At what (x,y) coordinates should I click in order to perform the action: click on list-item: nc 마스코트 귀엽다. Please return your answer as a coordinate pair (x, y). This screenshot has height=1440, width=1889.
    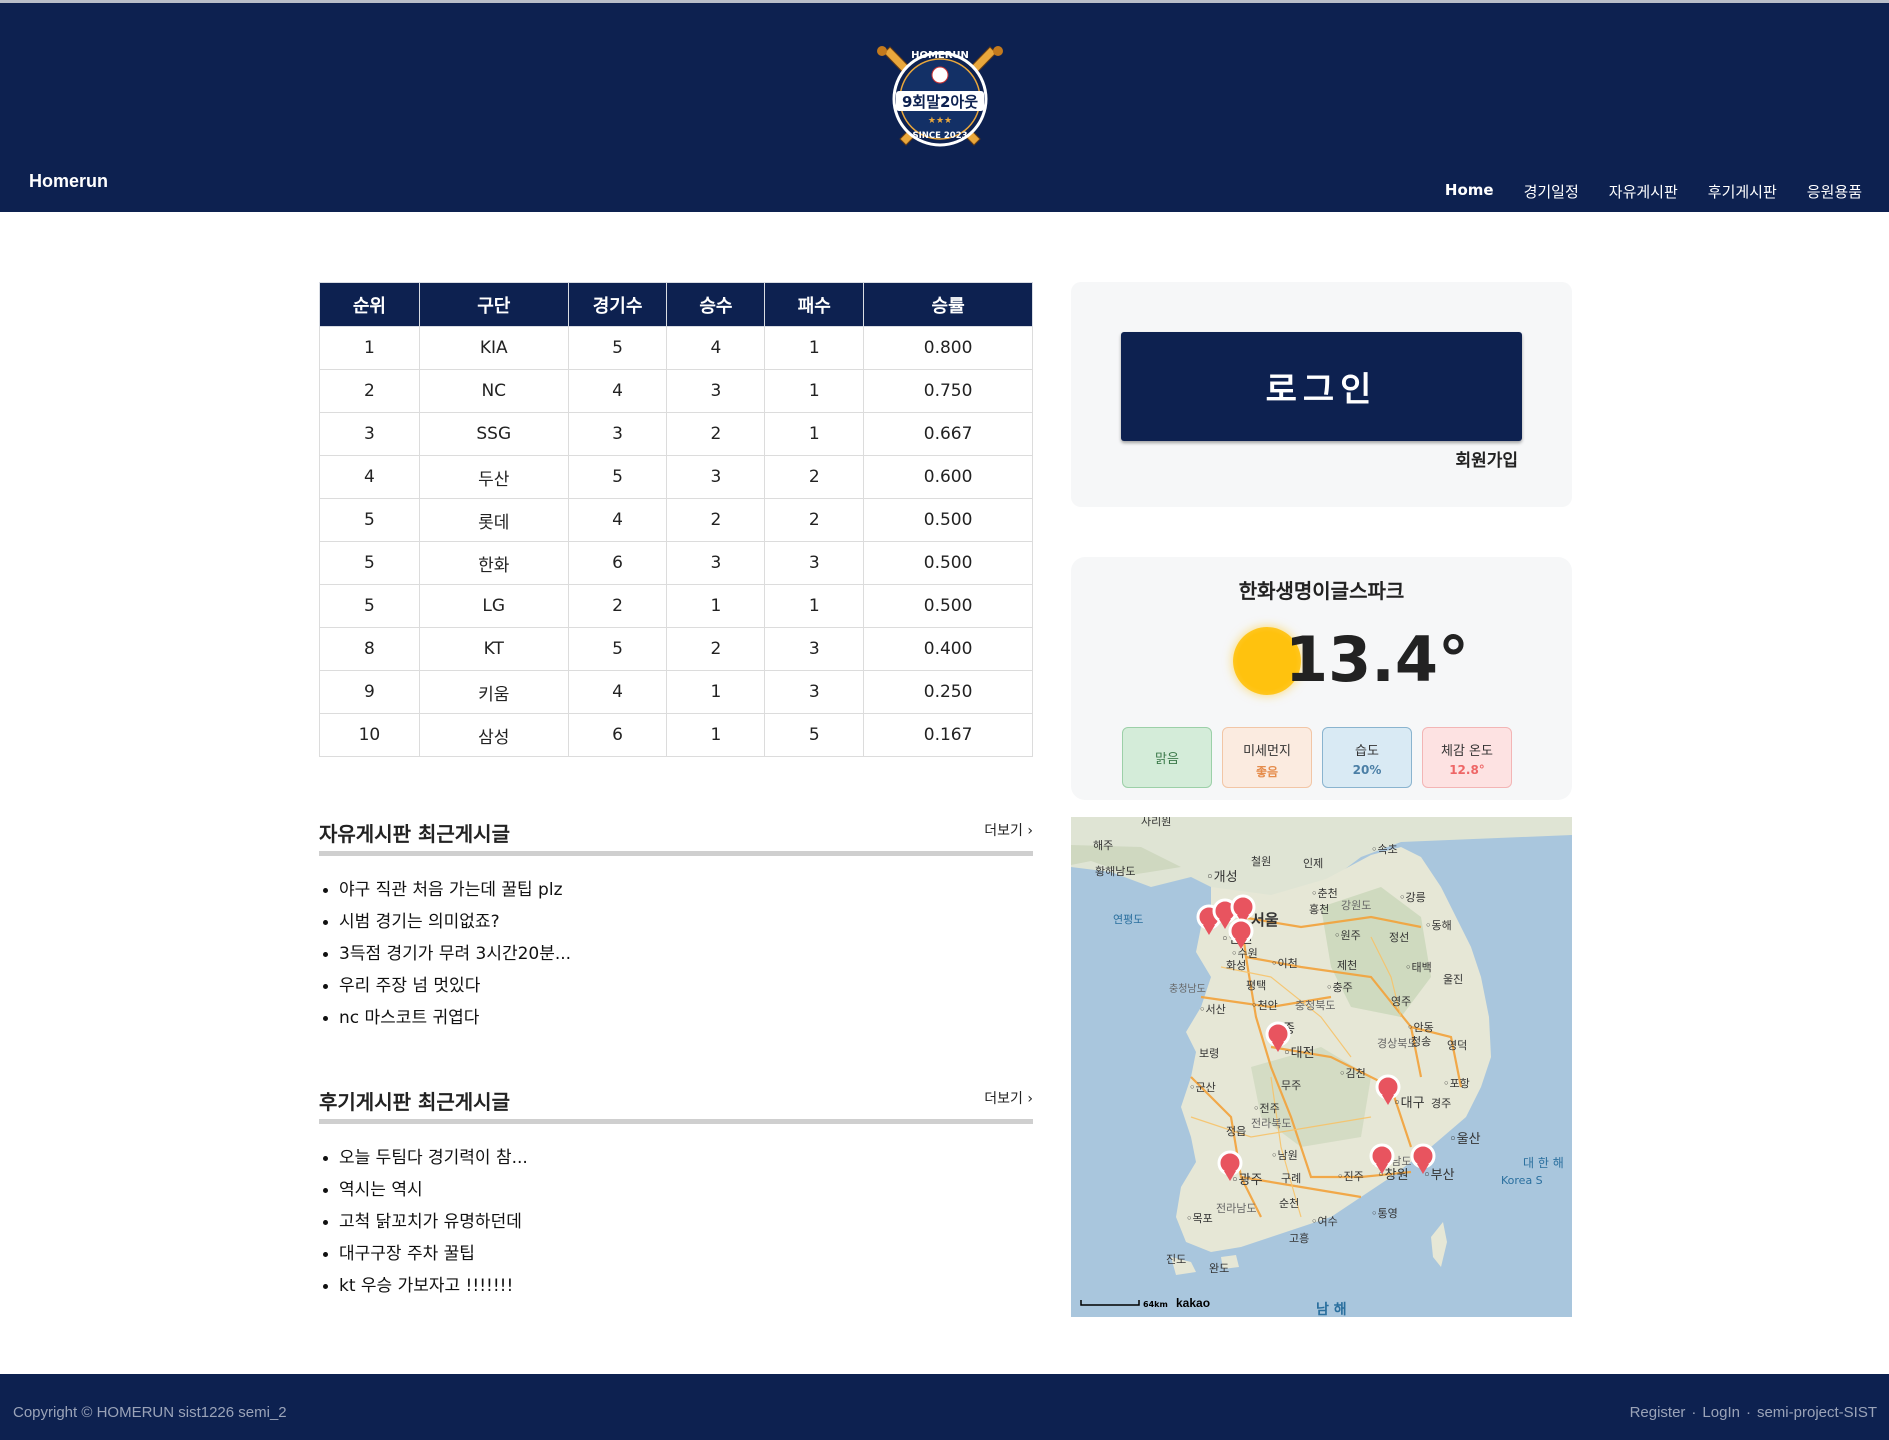
    Looking at the image, I should click on (676, 1018).